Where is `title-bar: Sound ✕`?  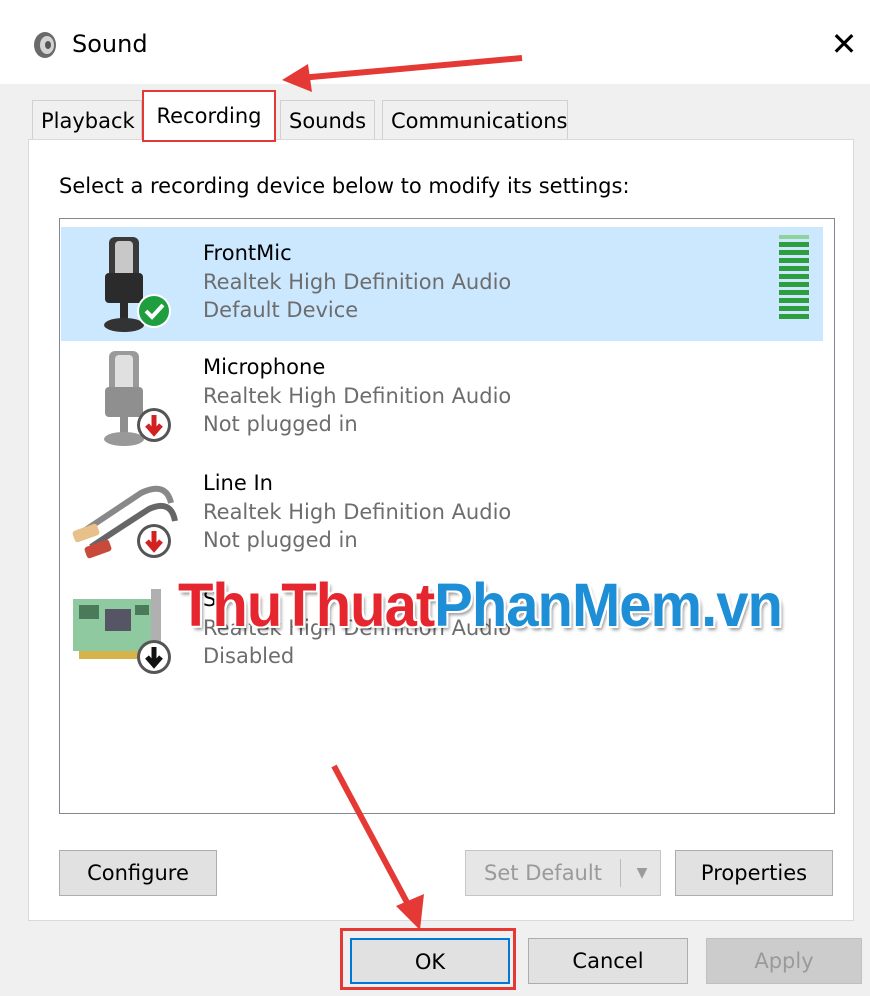 title-bar: Sound ✕ is located at coordinates (435, 42).